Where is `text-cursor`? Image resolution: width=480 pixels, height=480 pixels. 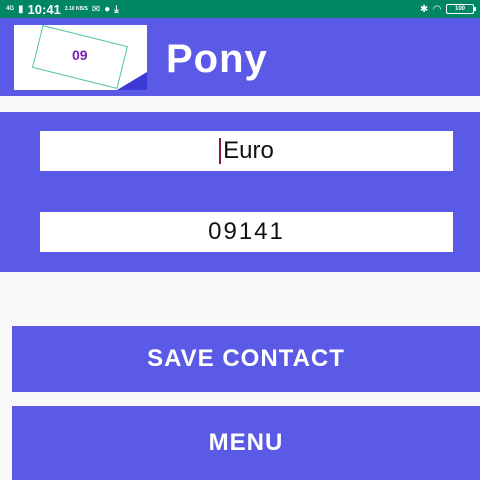
text-cursor is located at coordinates (220, 151).